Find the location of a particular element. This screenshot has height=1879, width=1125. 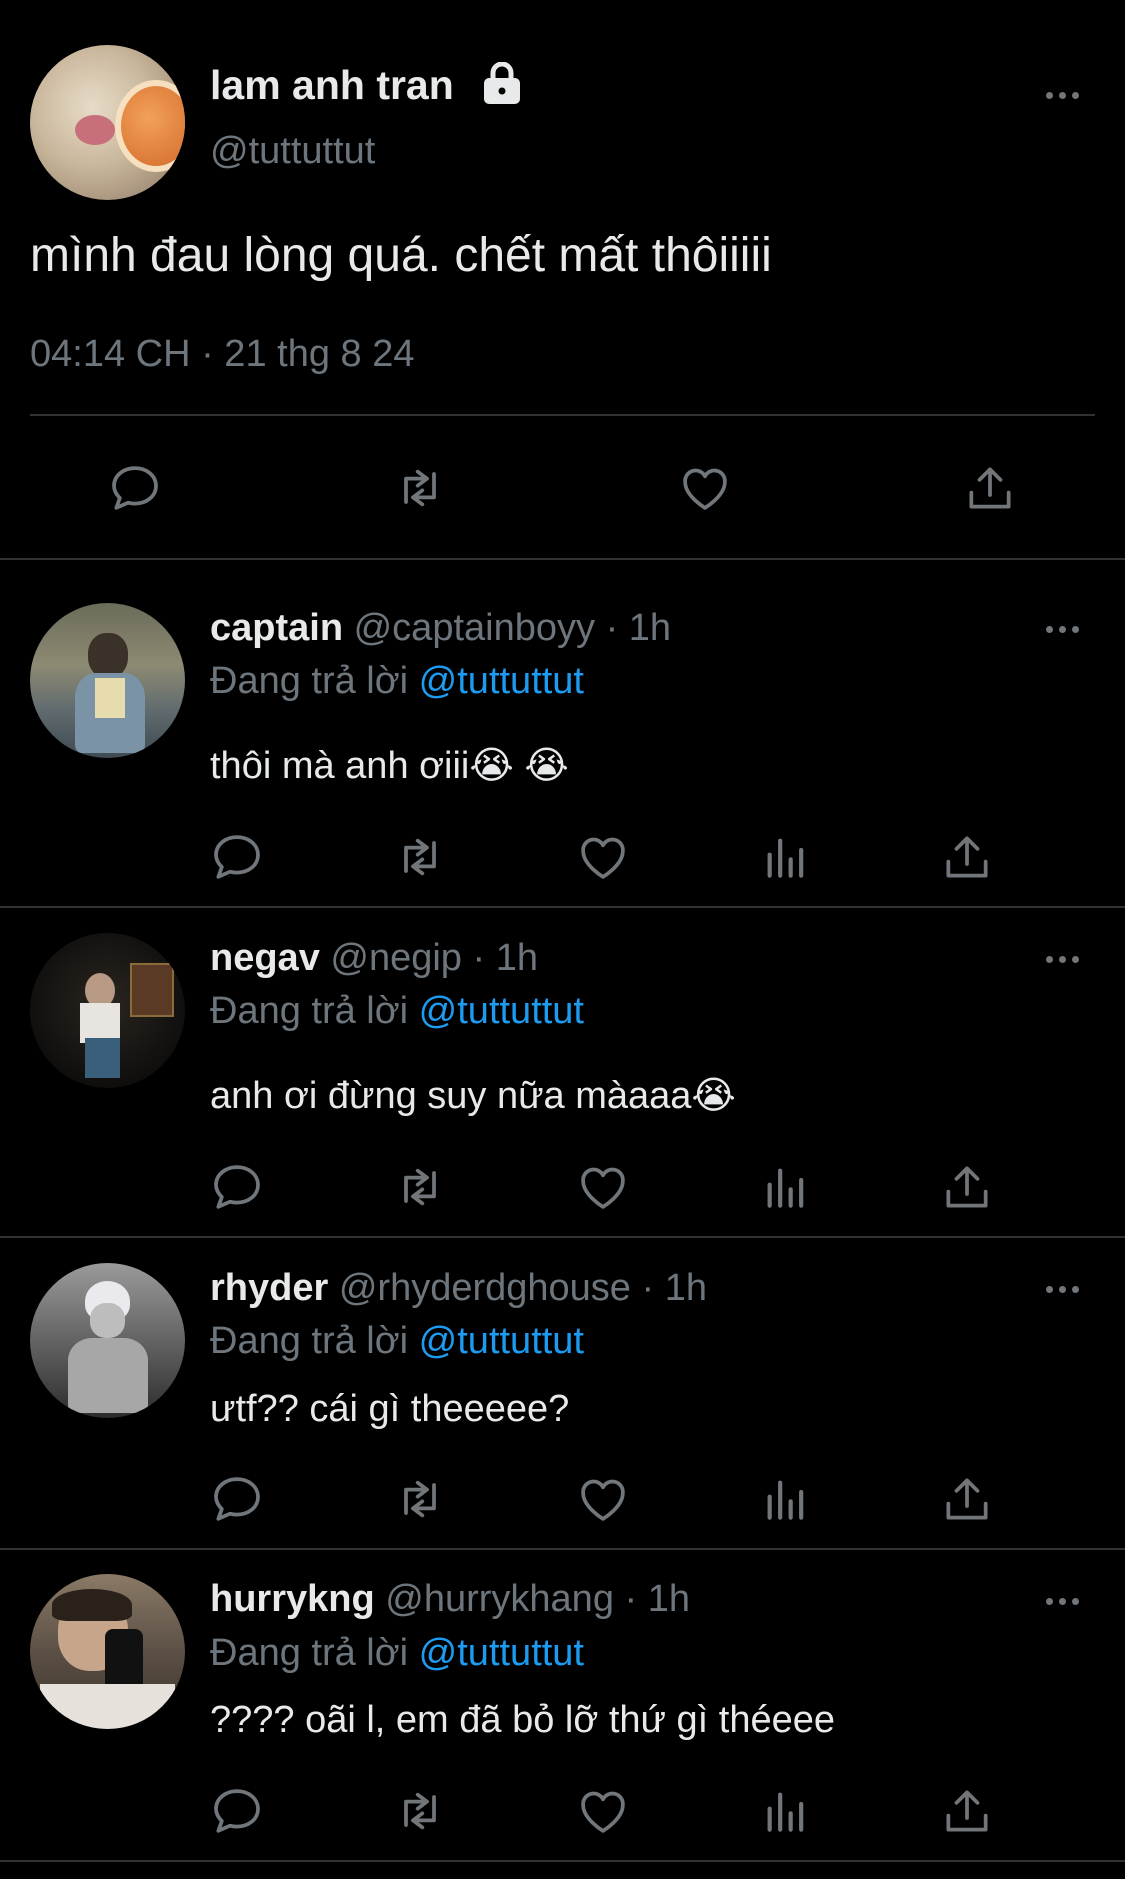

reply-display-name: negav is located at coordinates (265, 958).